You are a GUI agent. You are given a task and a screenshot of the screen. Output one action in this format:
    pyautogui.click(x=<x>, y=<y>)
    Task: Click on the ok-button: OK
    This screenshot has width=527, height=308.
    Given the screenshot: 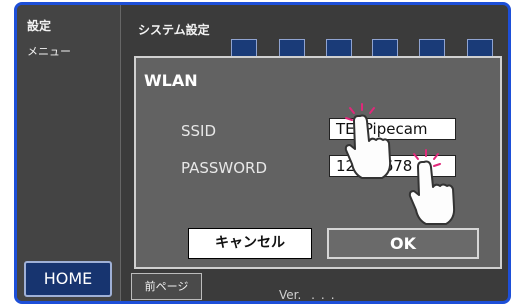 What is the action you would take?
    pyautogui.click(x=403, y=243)
    